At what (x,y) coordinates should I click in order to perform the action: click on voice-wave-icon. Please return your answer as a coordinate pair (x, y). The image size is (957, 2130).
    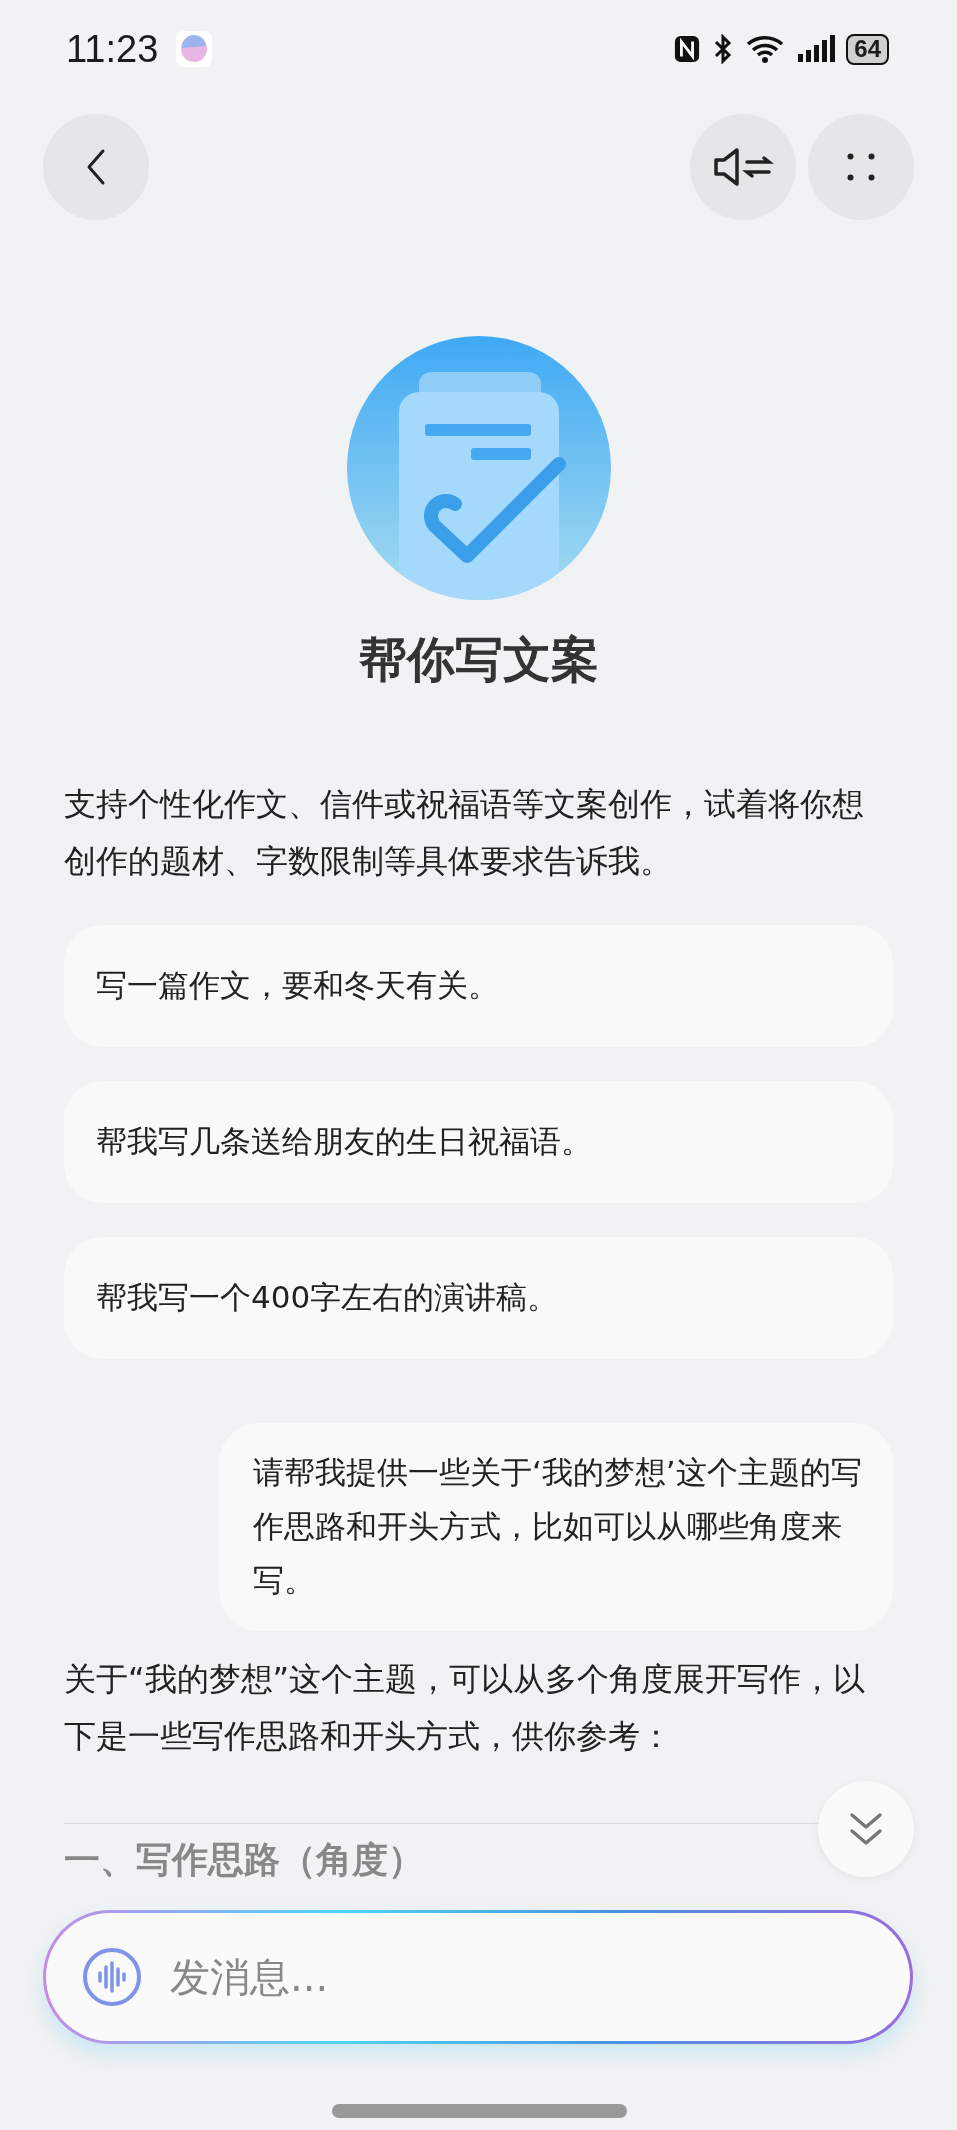
    Looking at the image, I should click on (112, 1977).